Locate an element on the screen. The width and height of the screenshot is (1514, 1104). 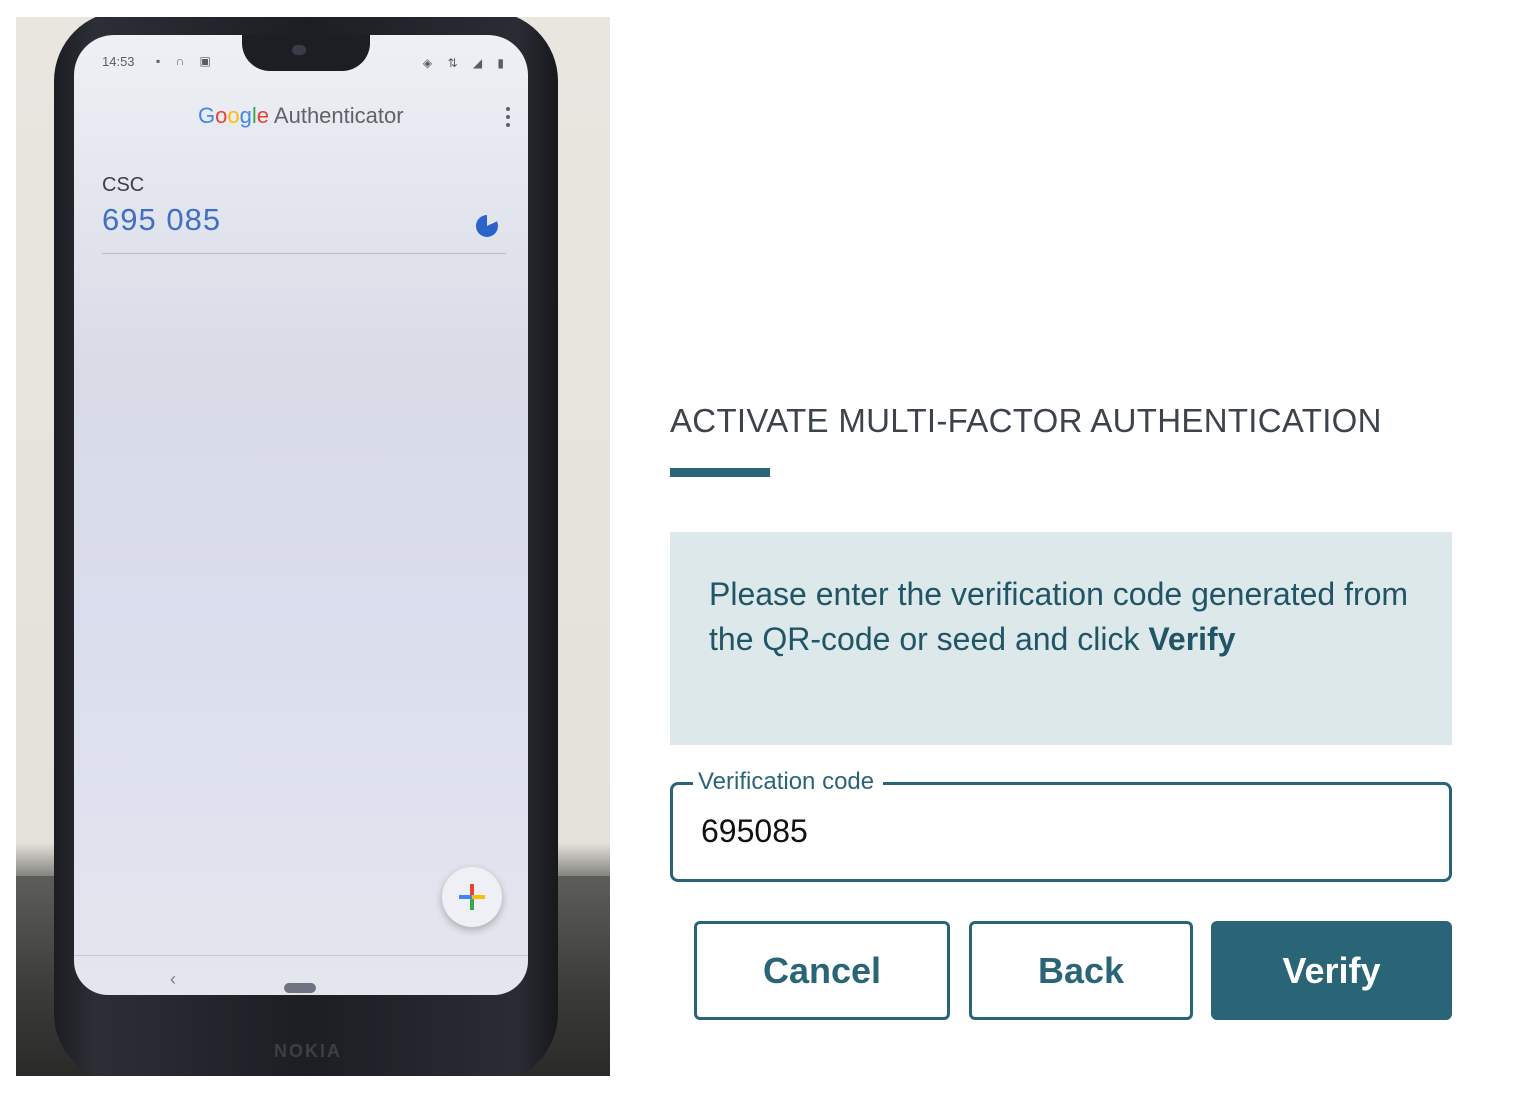
otp-code: 695 085 is located at coordinates (161, 220).